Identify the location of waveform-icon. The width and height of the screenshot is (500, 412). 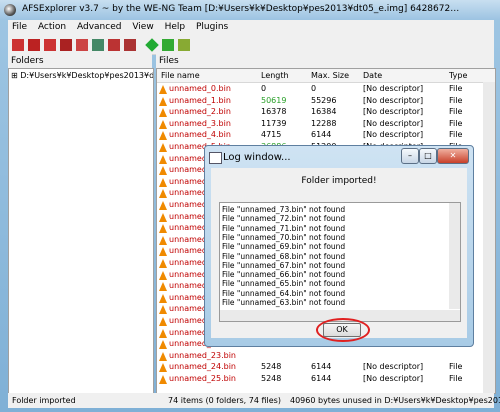
(168, 45).